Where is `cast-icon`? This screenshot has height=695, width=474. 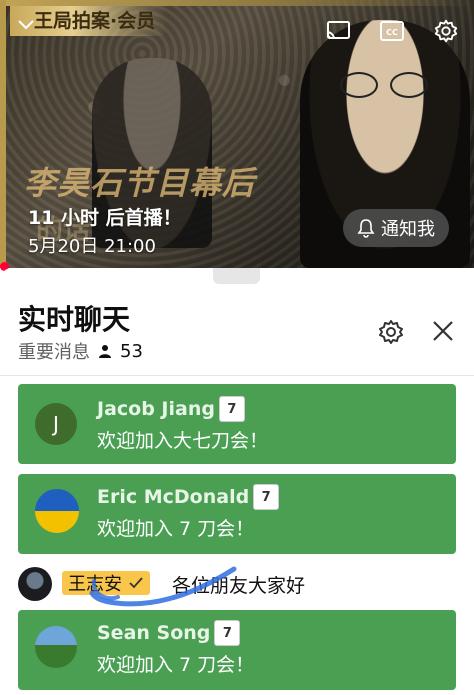
cast-icon is located at coordinates (338, 31).